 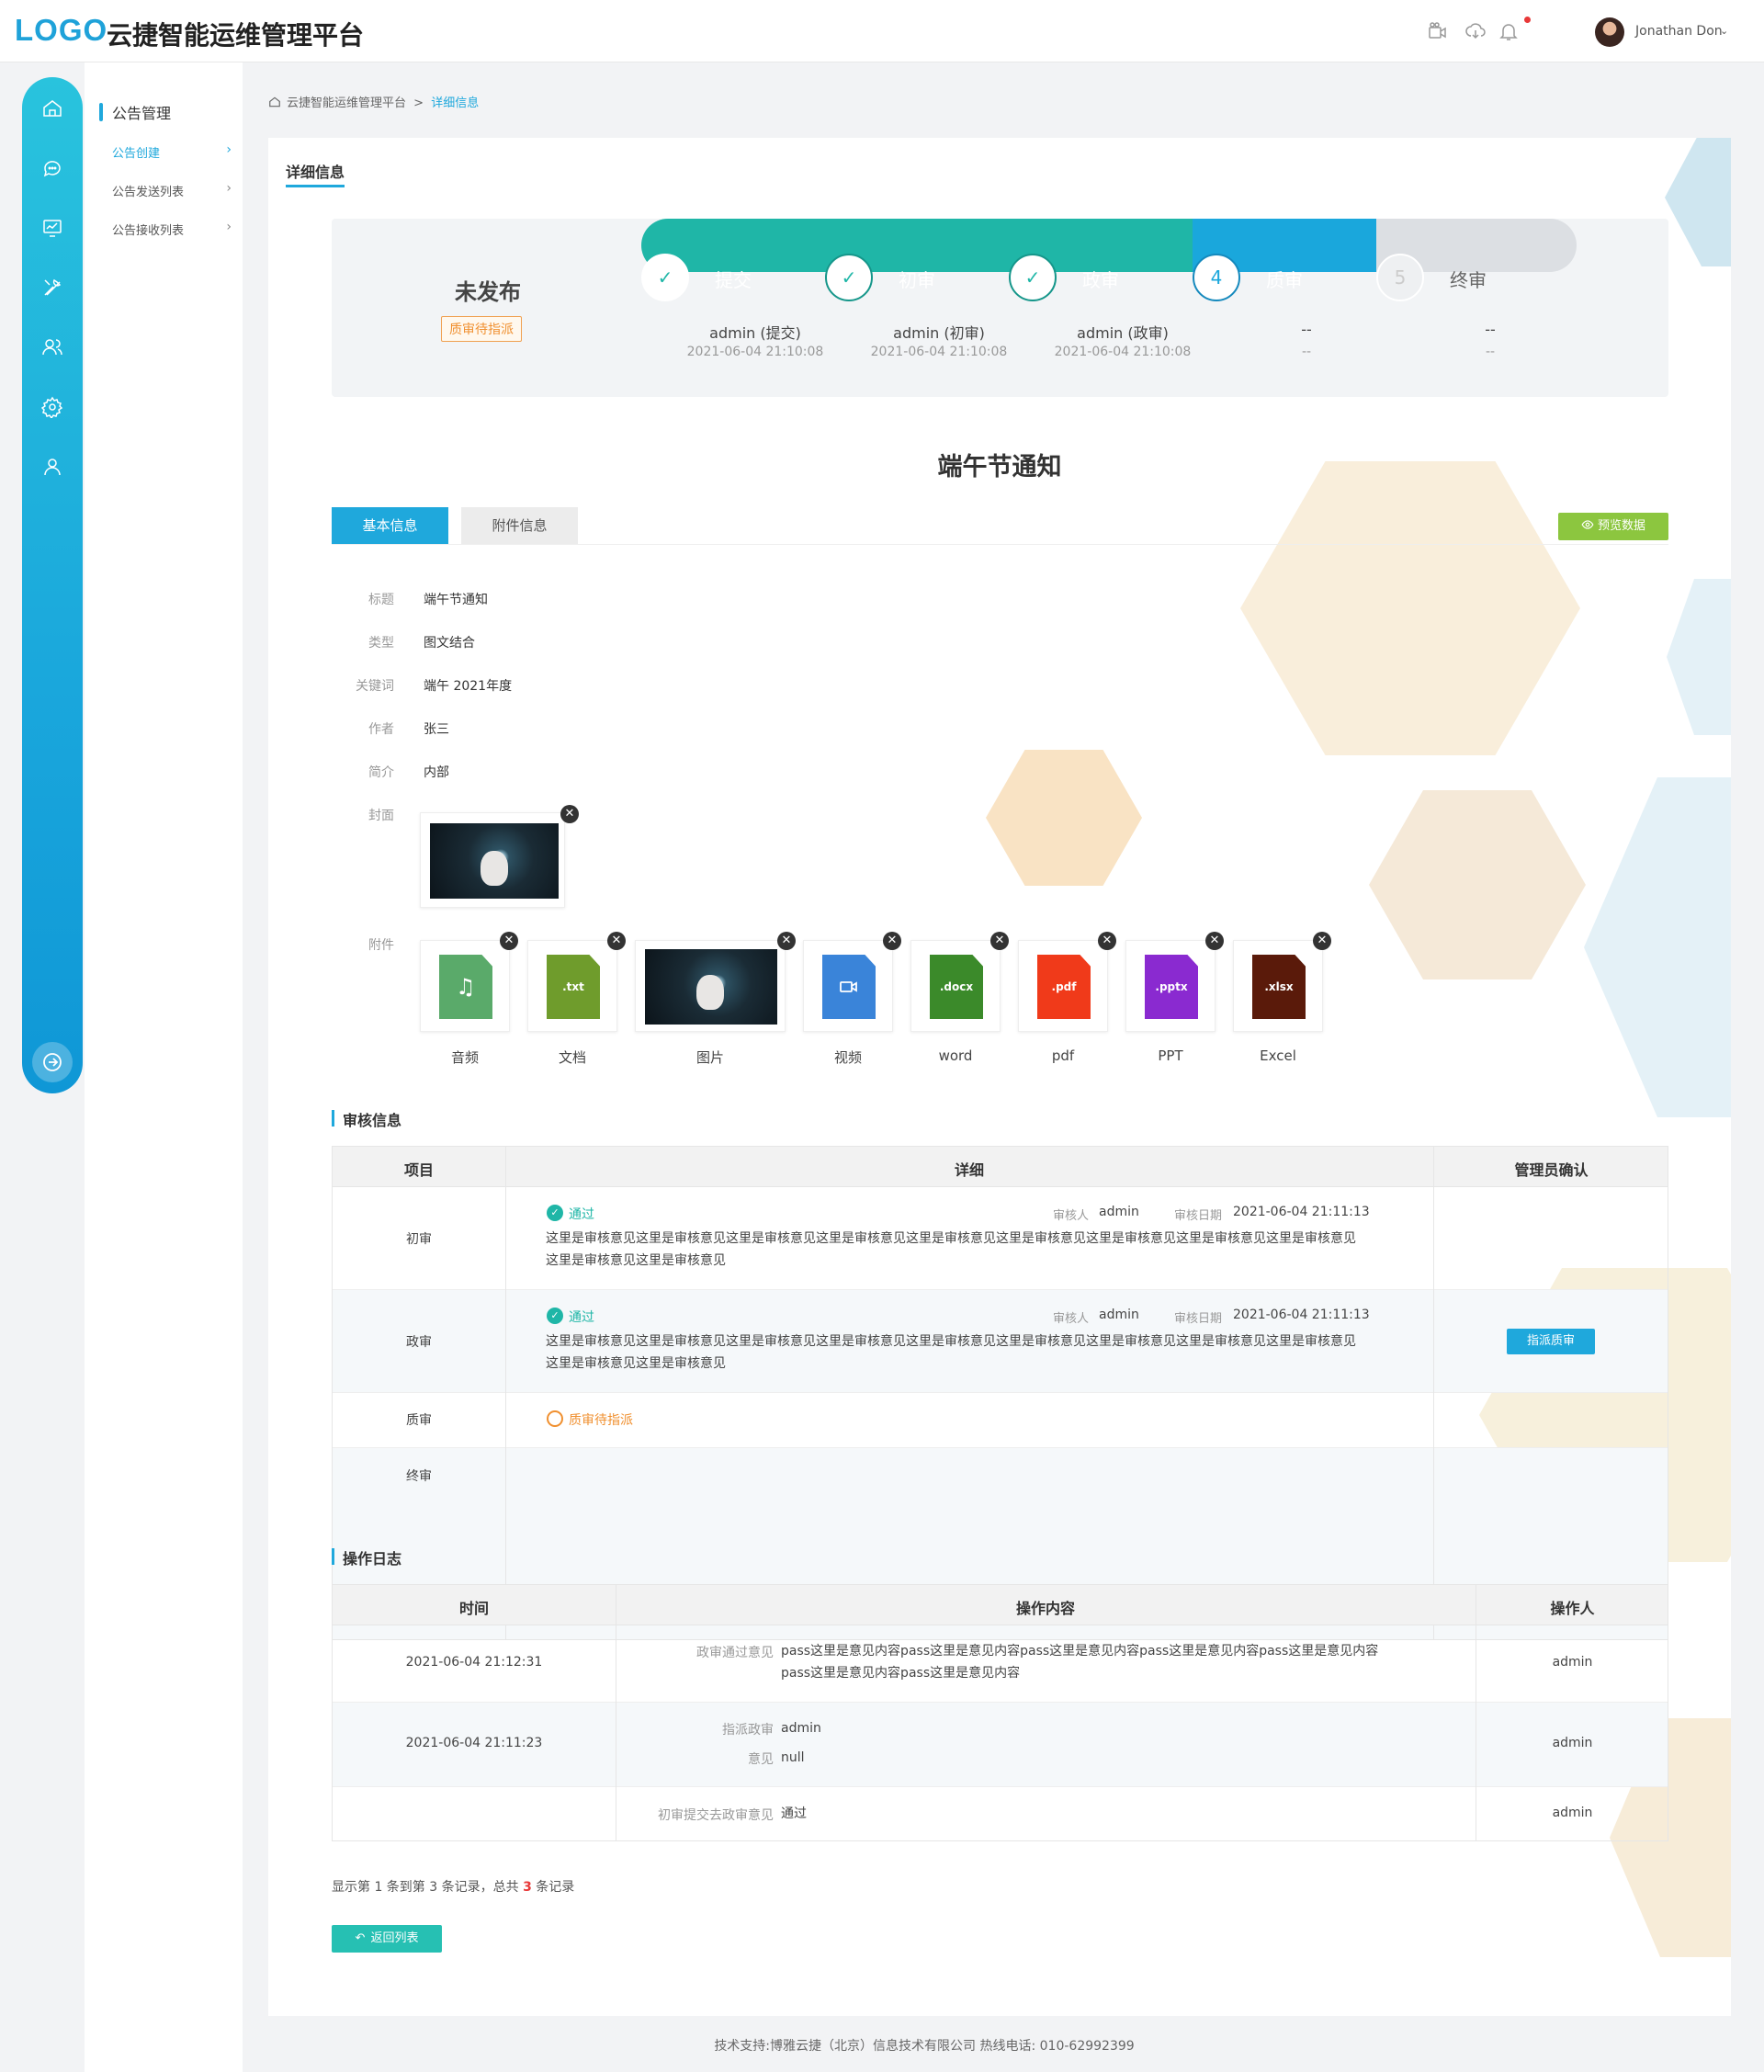 I want to click on video-camera-icon, so click(x=1438, y=31).